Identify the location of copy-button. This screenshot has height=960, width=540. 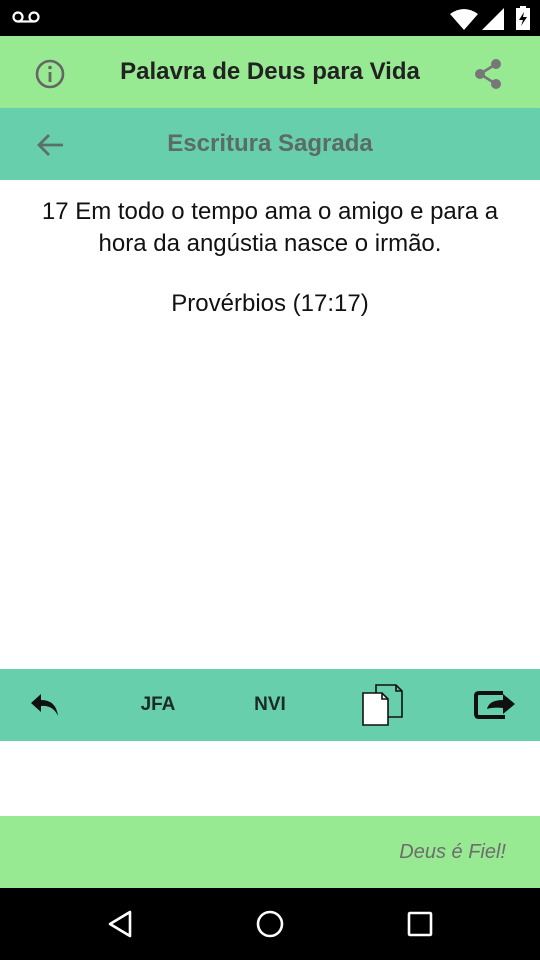
(382, 705).